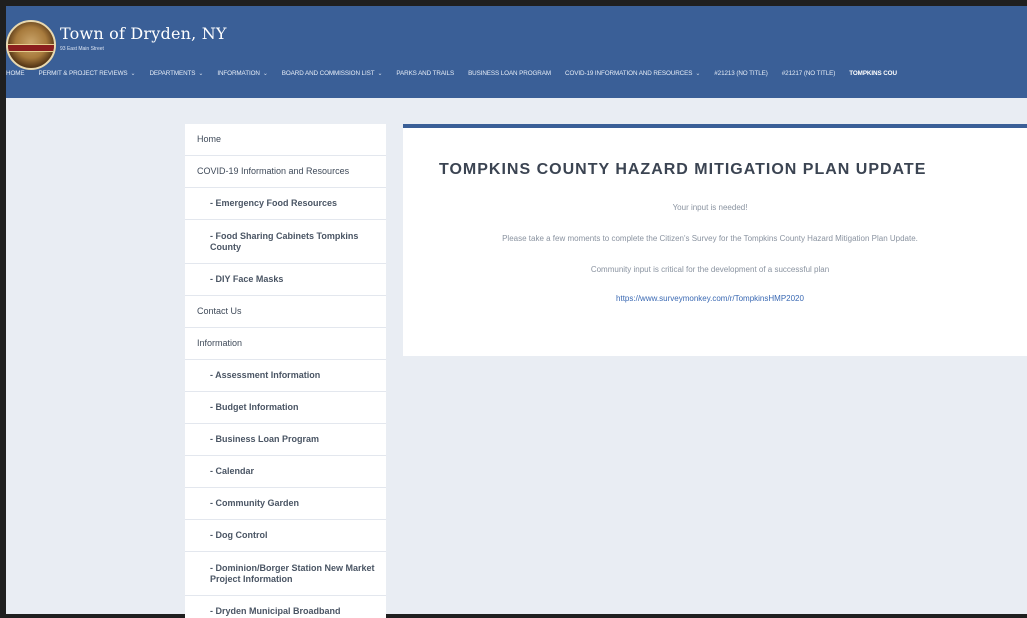 This screenshot has width=1027, height=618. I want to click on nav-item: BUSINESS LOAN PROGRAM, so click(509, 73).